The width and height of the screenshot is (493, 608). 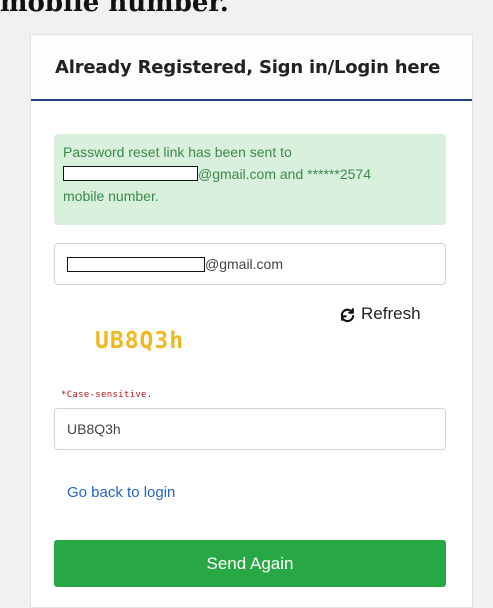 I want to click on email-suffix: @gmail.com, so click(x=244, y=264).